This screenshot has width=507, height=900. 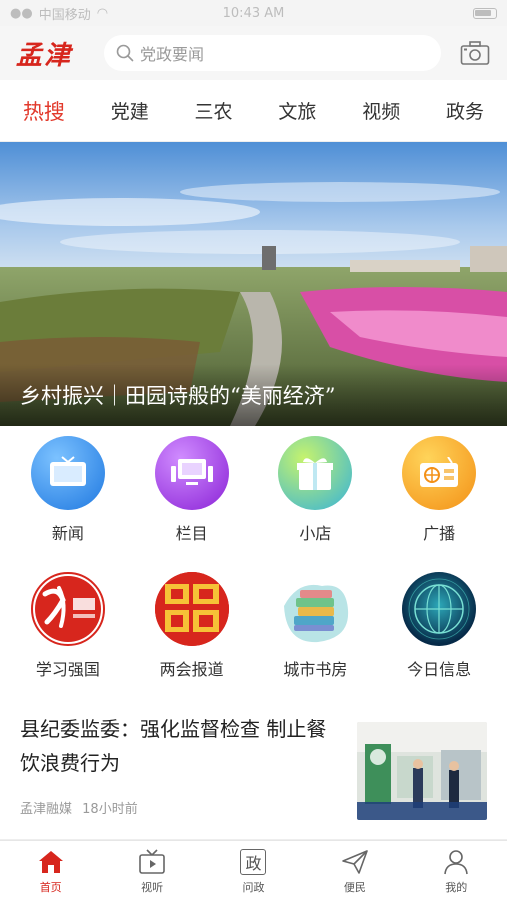 What do you see at coordinates (315, 609) in the screenshot?
I see `books-icon` at bounding box center [315, 609].